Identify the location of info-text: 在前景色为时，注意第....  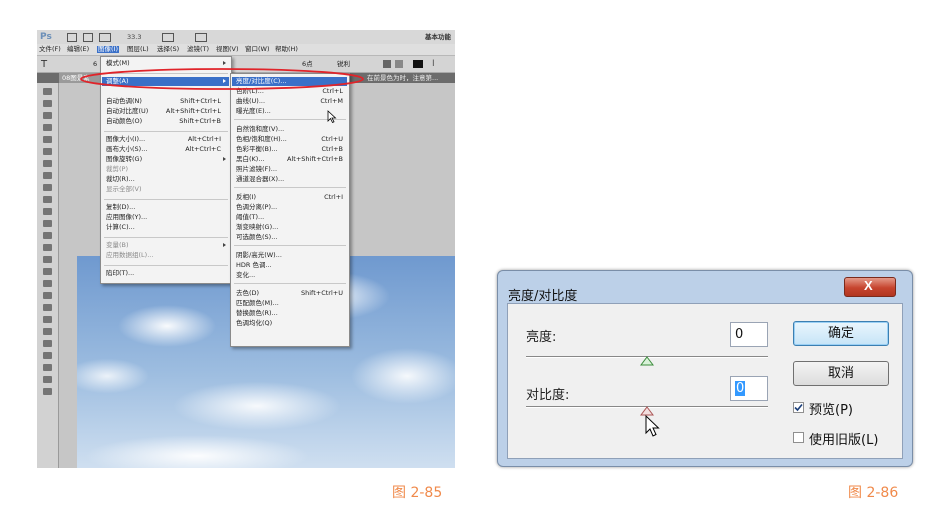
(403, 78).